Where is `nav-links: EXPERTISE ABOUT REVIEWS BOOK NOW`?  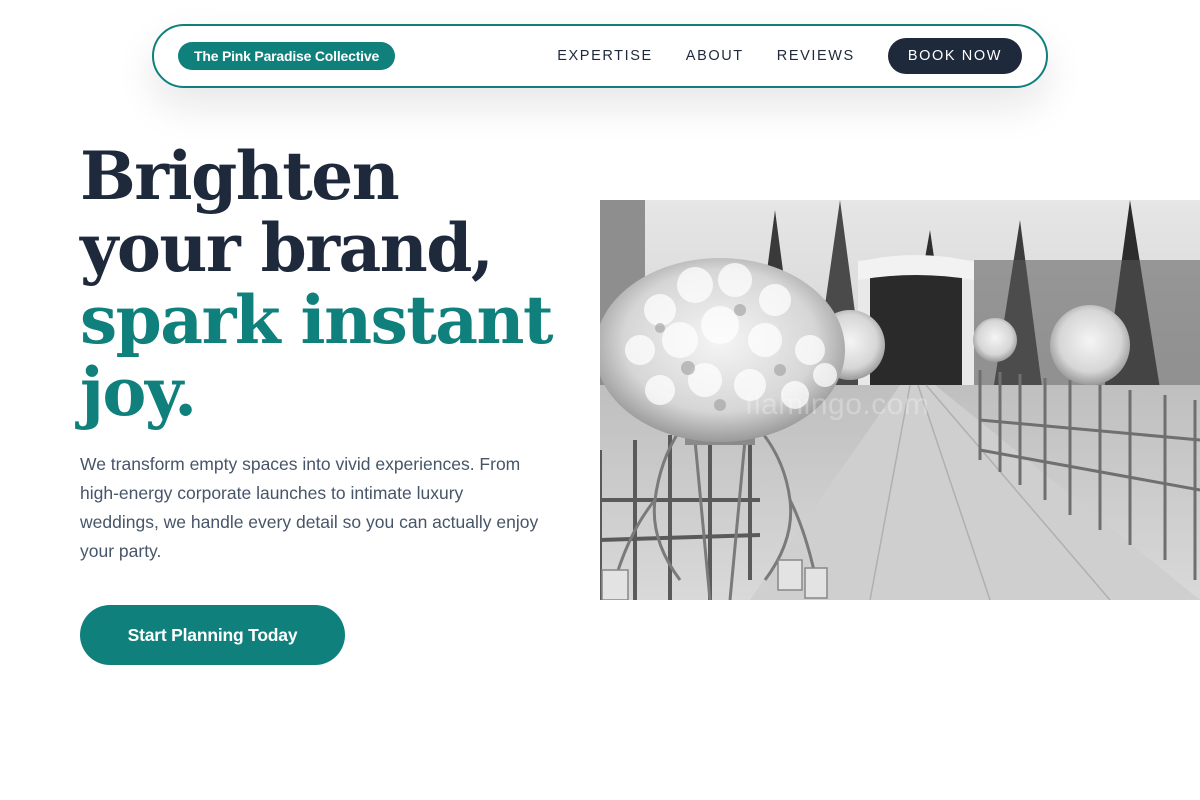 nav-links: EXPERTISE ABOUT REVIEWS BOOK NOW is located at coordinates (789, 56).